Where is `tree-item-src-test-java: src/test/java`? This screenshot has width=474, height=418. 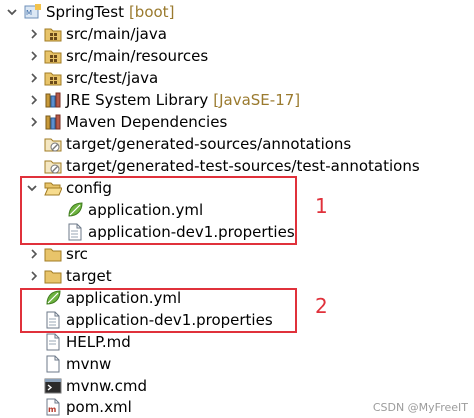 tree-item-src-test-java: src/test/java is located at coordinates (101, 78).